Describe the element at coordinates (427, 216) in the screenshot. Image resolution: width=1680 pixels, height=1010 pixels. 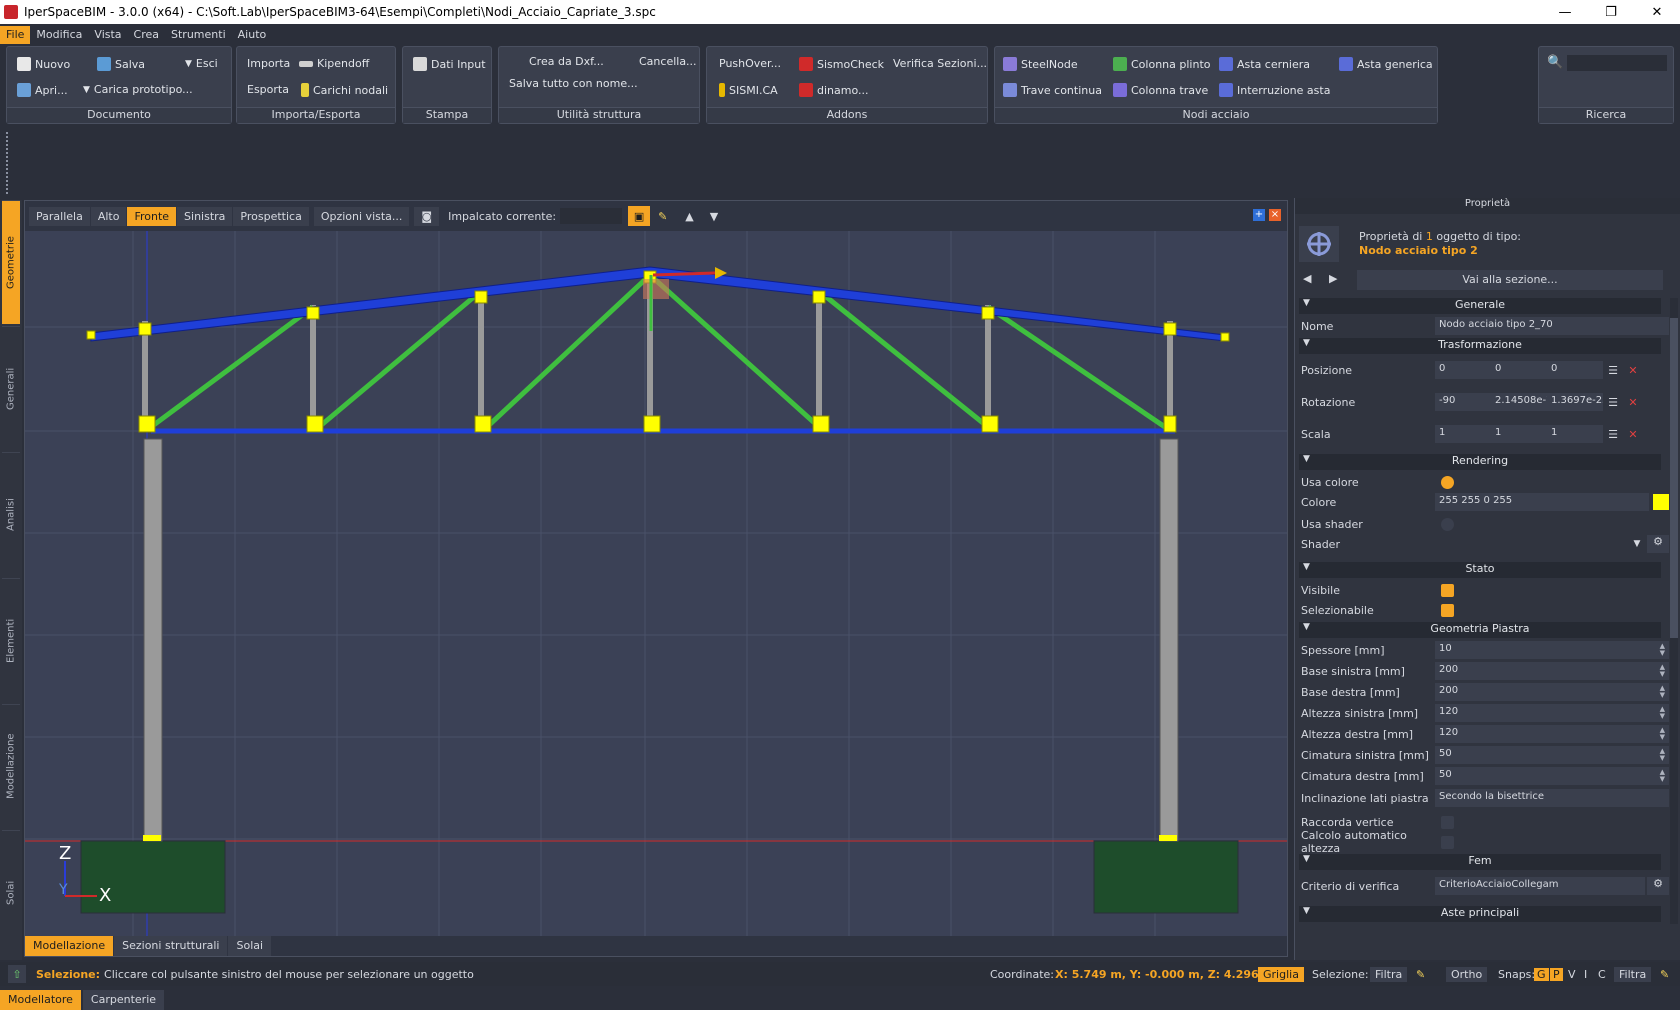
I see `camera-icon: ◙` at that location.